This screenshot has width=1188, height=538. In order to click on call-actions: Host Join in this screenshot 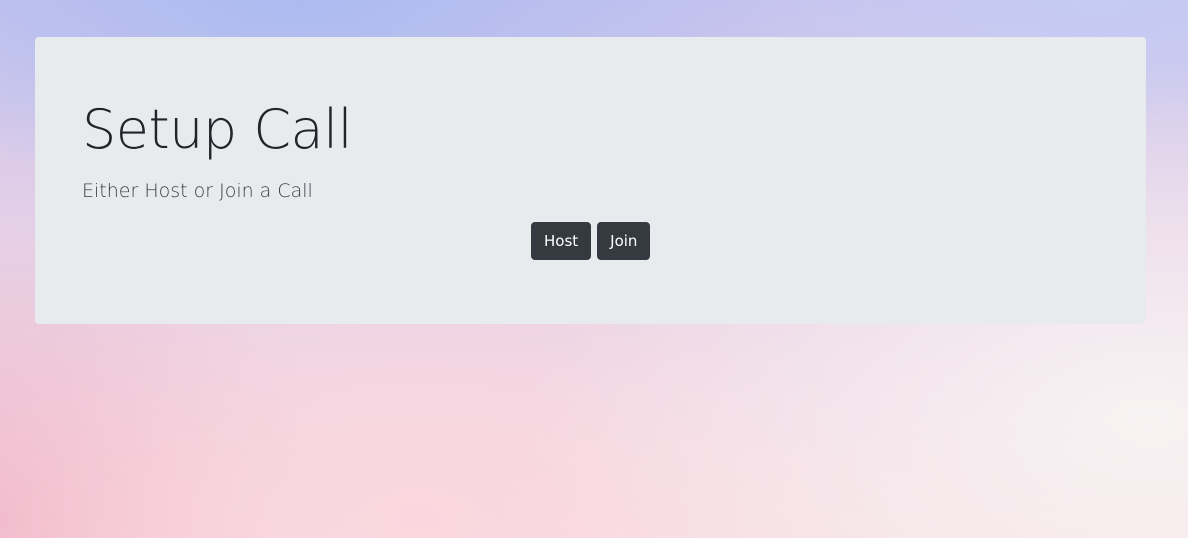, I will do `click(591, 241)`.